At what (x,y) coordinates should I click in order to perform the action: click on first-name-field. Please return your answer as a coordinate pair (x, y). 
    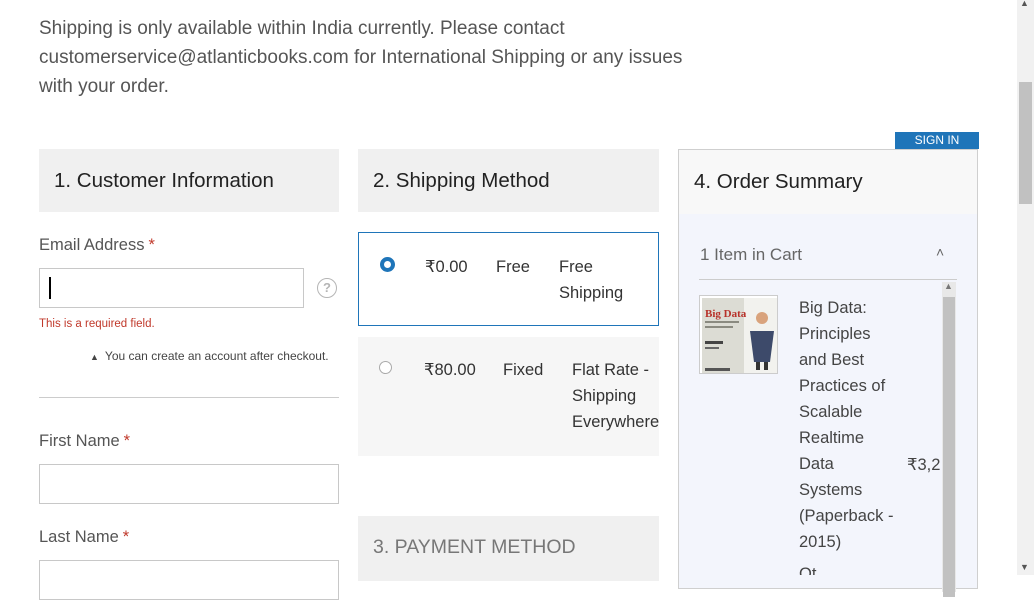
    Looking at the image, I should click on (189, 484).